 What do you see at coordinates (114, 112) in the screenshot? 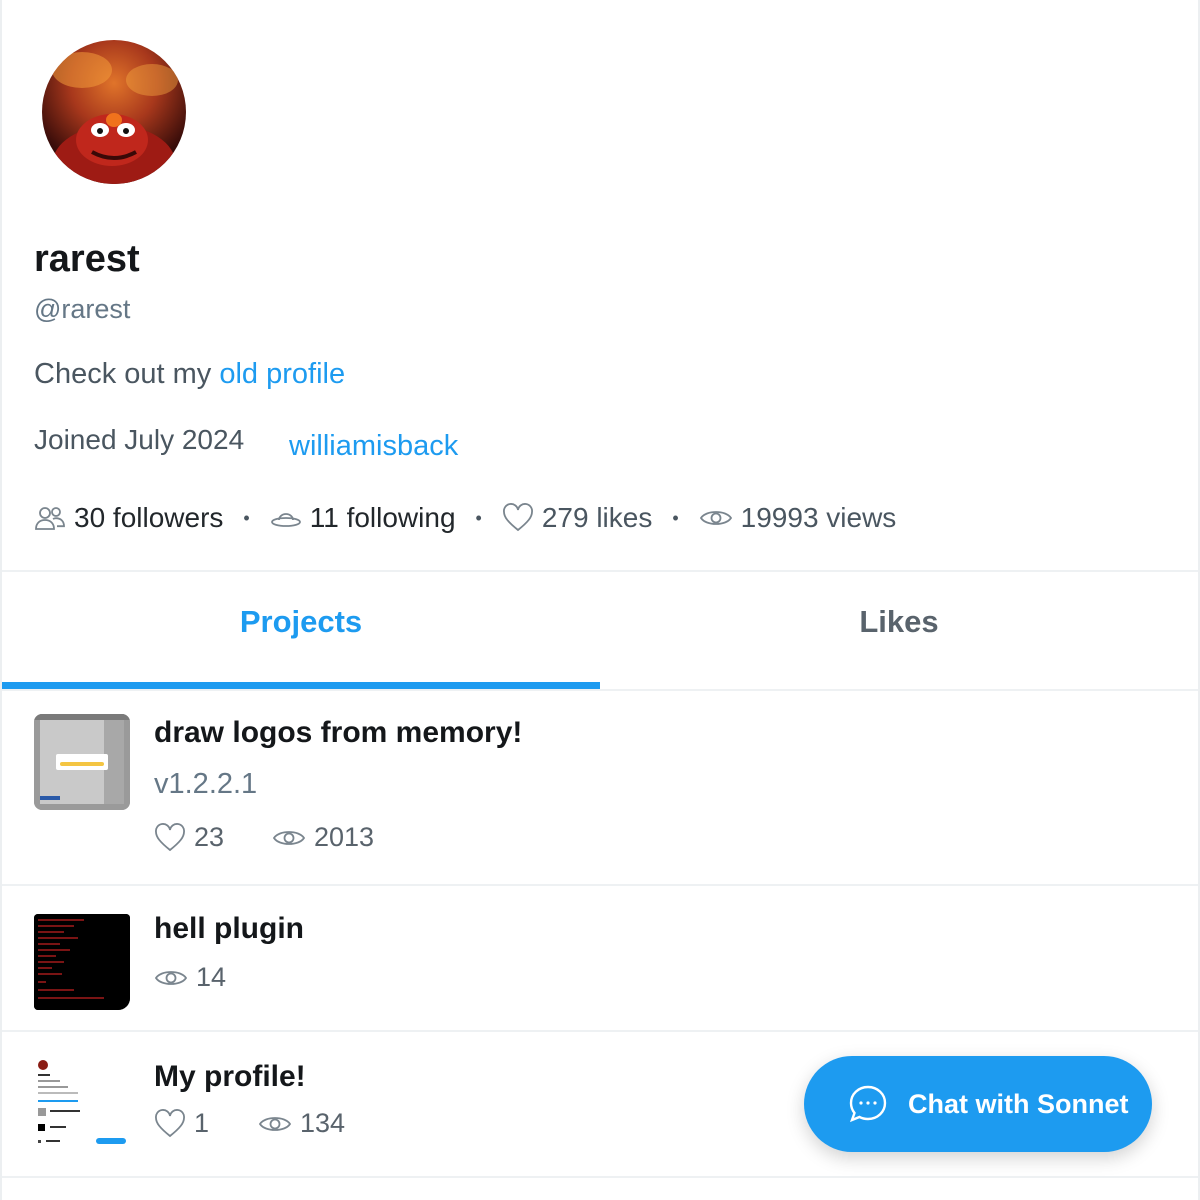
I see `avatar` at bounding box center [114, 112].